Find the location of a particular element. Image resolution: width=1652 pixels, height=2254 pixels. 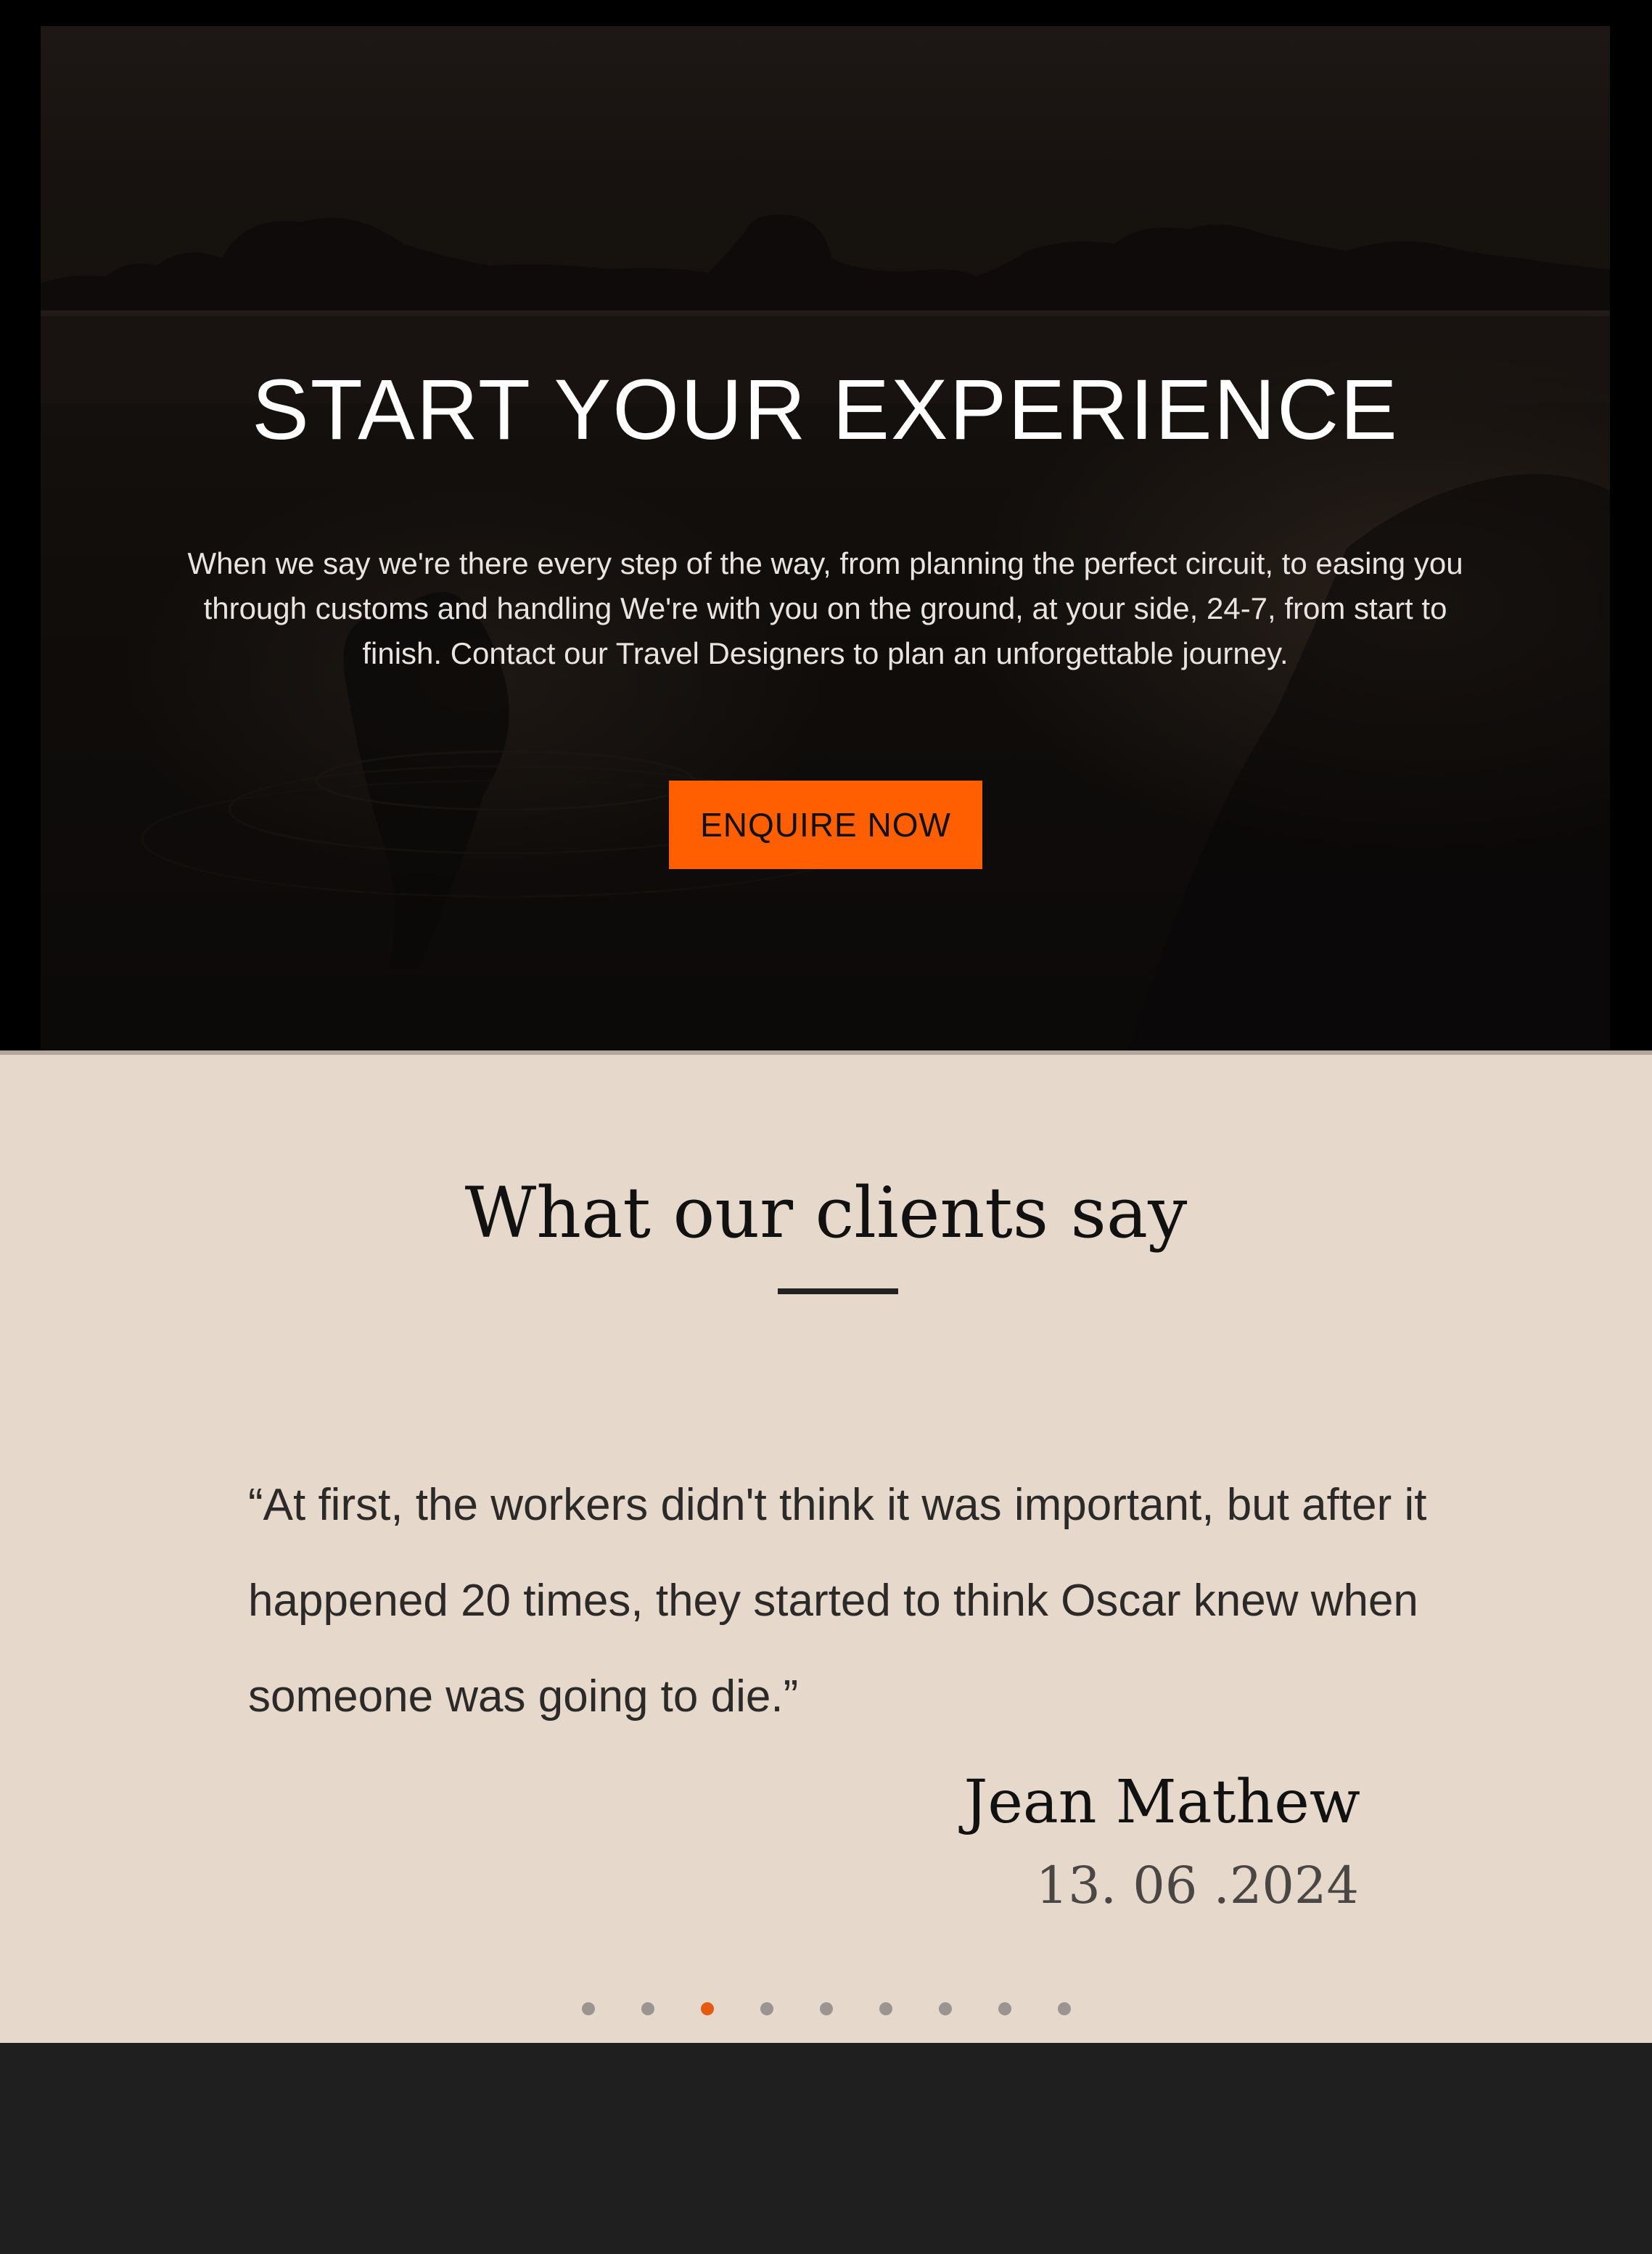

testimonial-author: Jean Mathew is located at coordinates (1162, 1802).